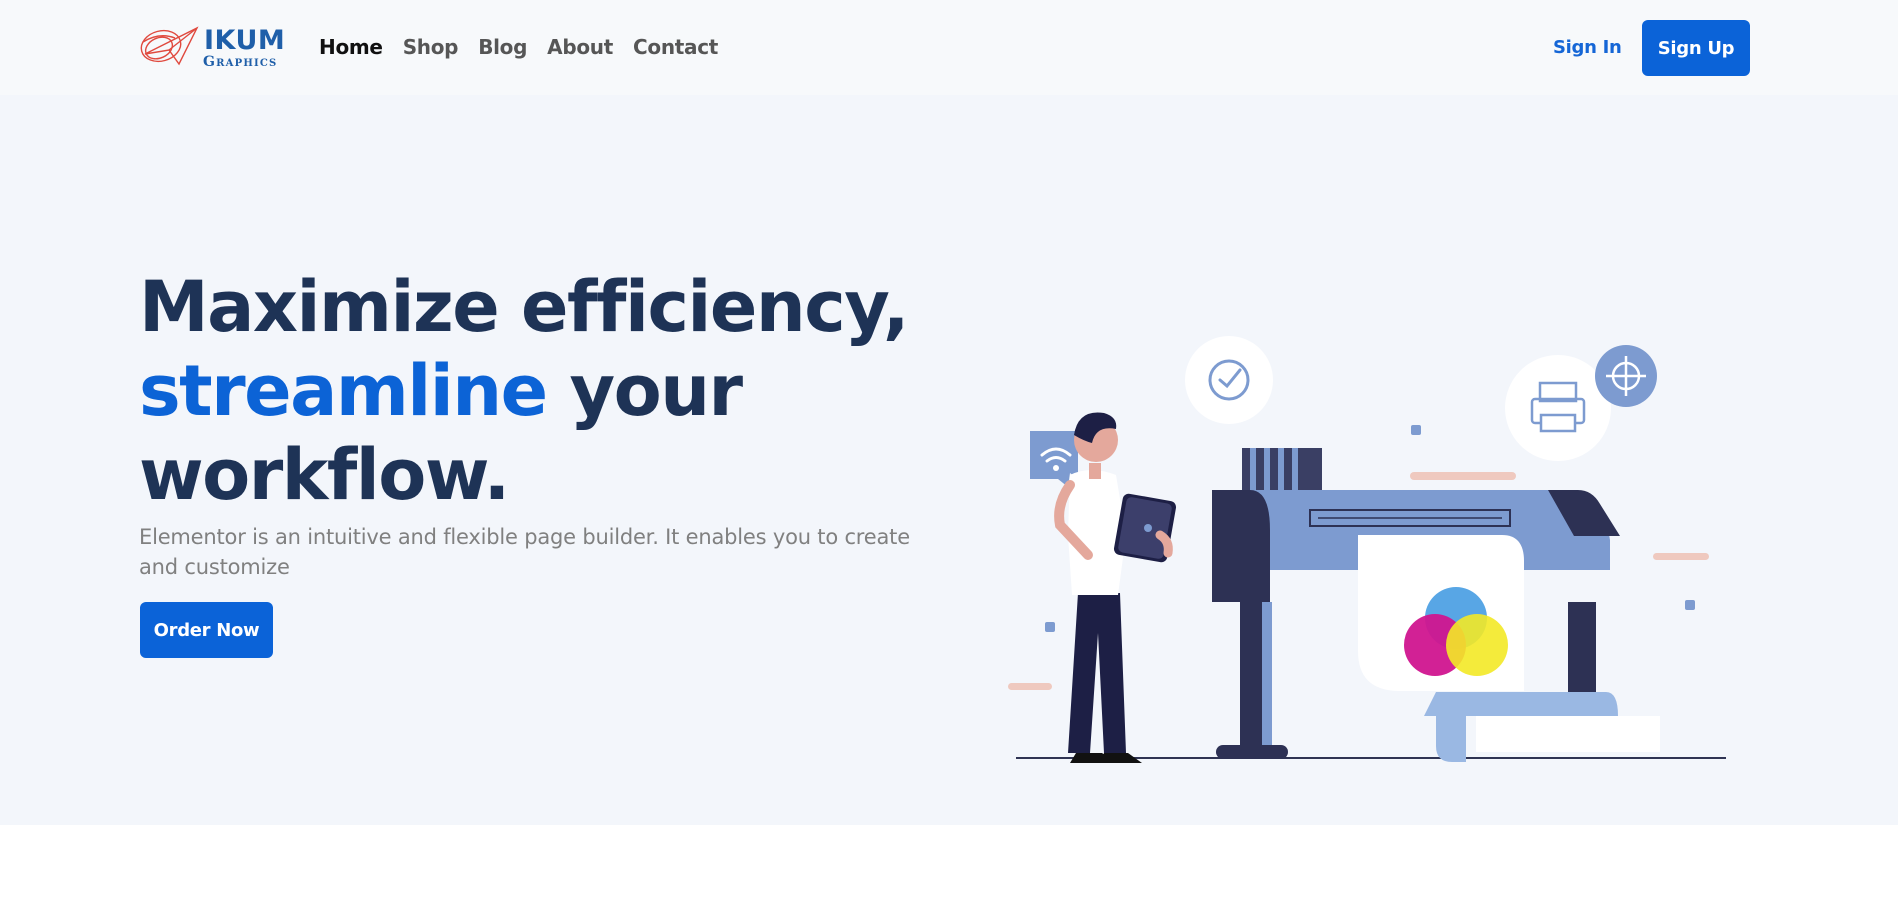 Image resolution: width=1898 pixels, height=912 pixels. Describe the element at coordinates (1587, 48) in the screenshot. I see `sign-in-link: Sign In` at that location.